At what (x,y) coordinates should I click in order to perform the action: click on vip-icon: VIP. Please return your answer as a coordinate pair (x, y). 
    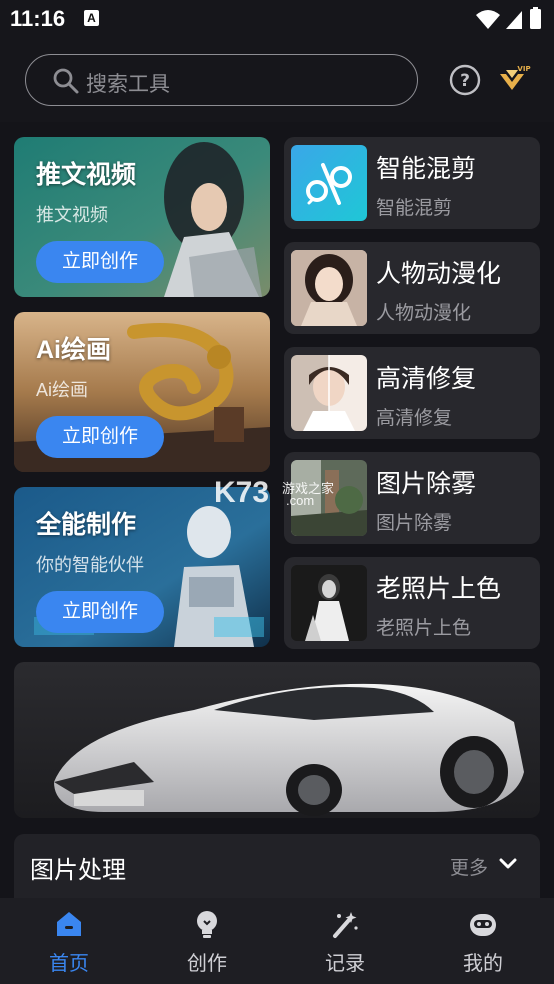
    Looking at the image, I should click on (514, 78).